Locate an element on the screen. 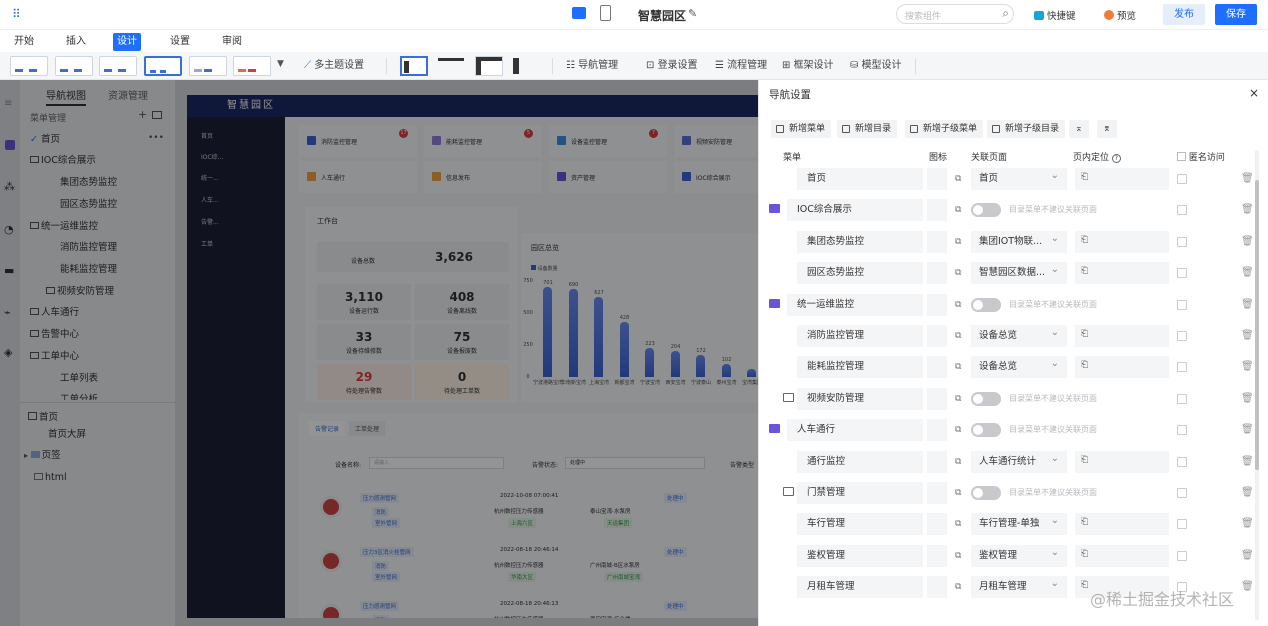 This screenshot has height=626, width=1268. linked-page-select: 人车通行统计 is located at coordinates (1019, 460).